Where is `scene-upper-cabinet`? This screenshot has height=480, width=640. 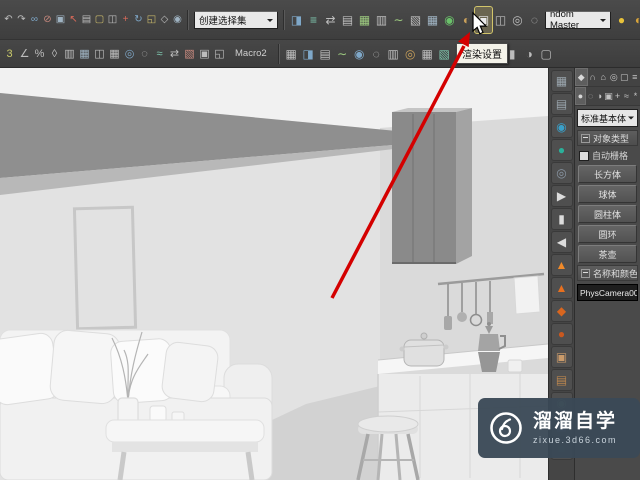
scene-upper-cabinet is located at coordinates (432, 186).